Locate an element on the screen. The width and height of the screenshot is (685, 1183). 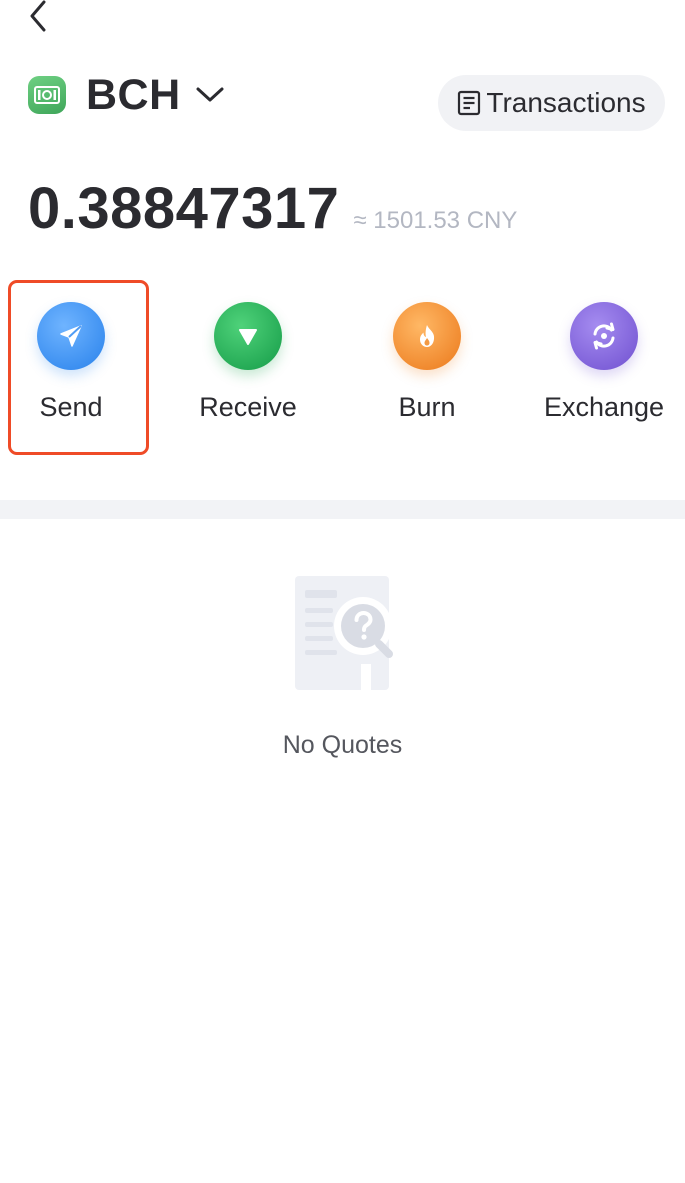
refresh-icon is located at coordinates (604, 336).